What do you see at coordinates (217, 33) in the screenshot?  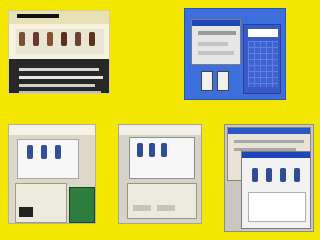 I see `window-toolbar` at bounding box center [217, 33].